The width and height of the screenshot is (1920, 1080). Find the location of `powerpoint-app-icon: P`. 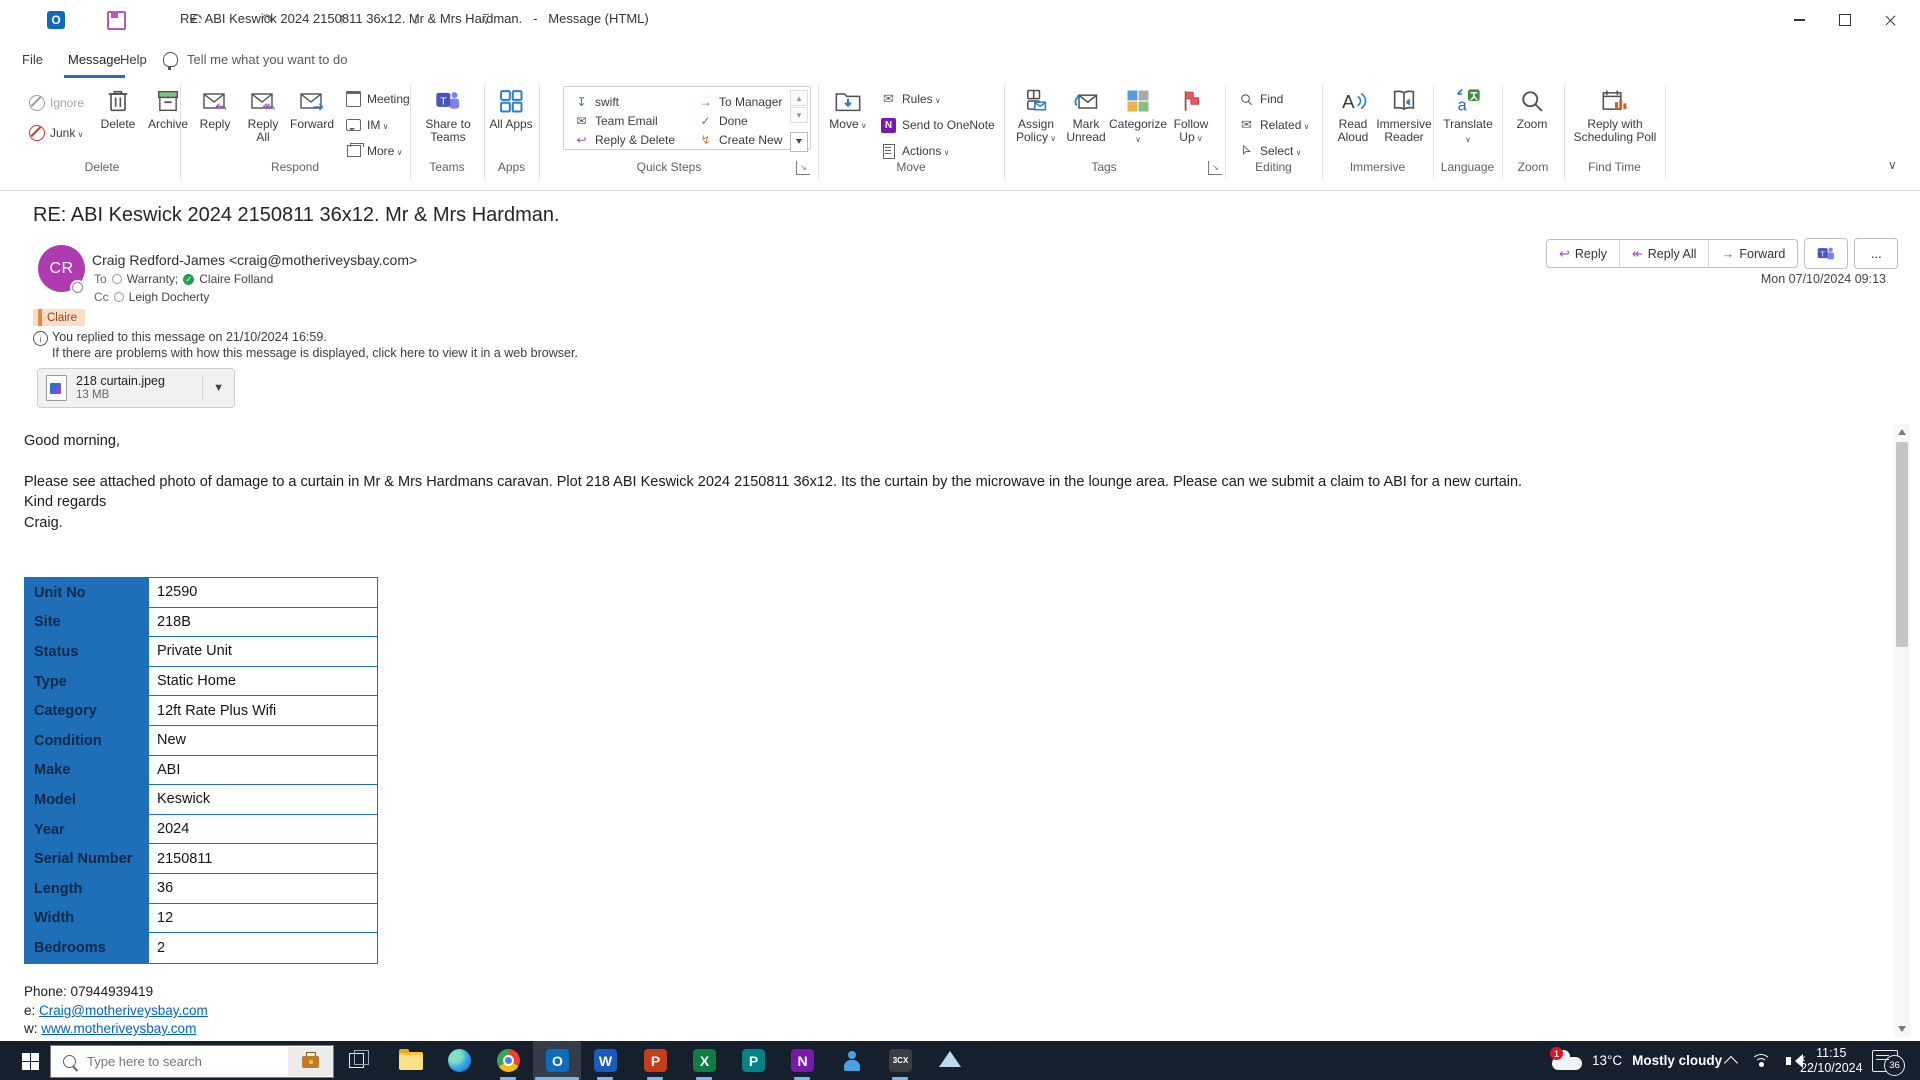

powerpoint-app-icon: P is located at coordinates (655, 1060).